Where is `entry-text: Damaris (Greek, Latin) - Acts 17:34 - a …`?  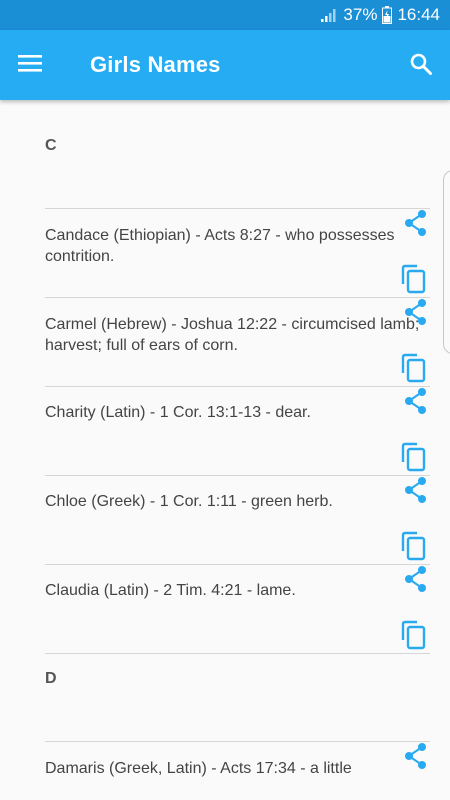
entry-text: Damaris (Greek, Latin) - Acts 17:34 - a … is located at coordinates (198, 768).